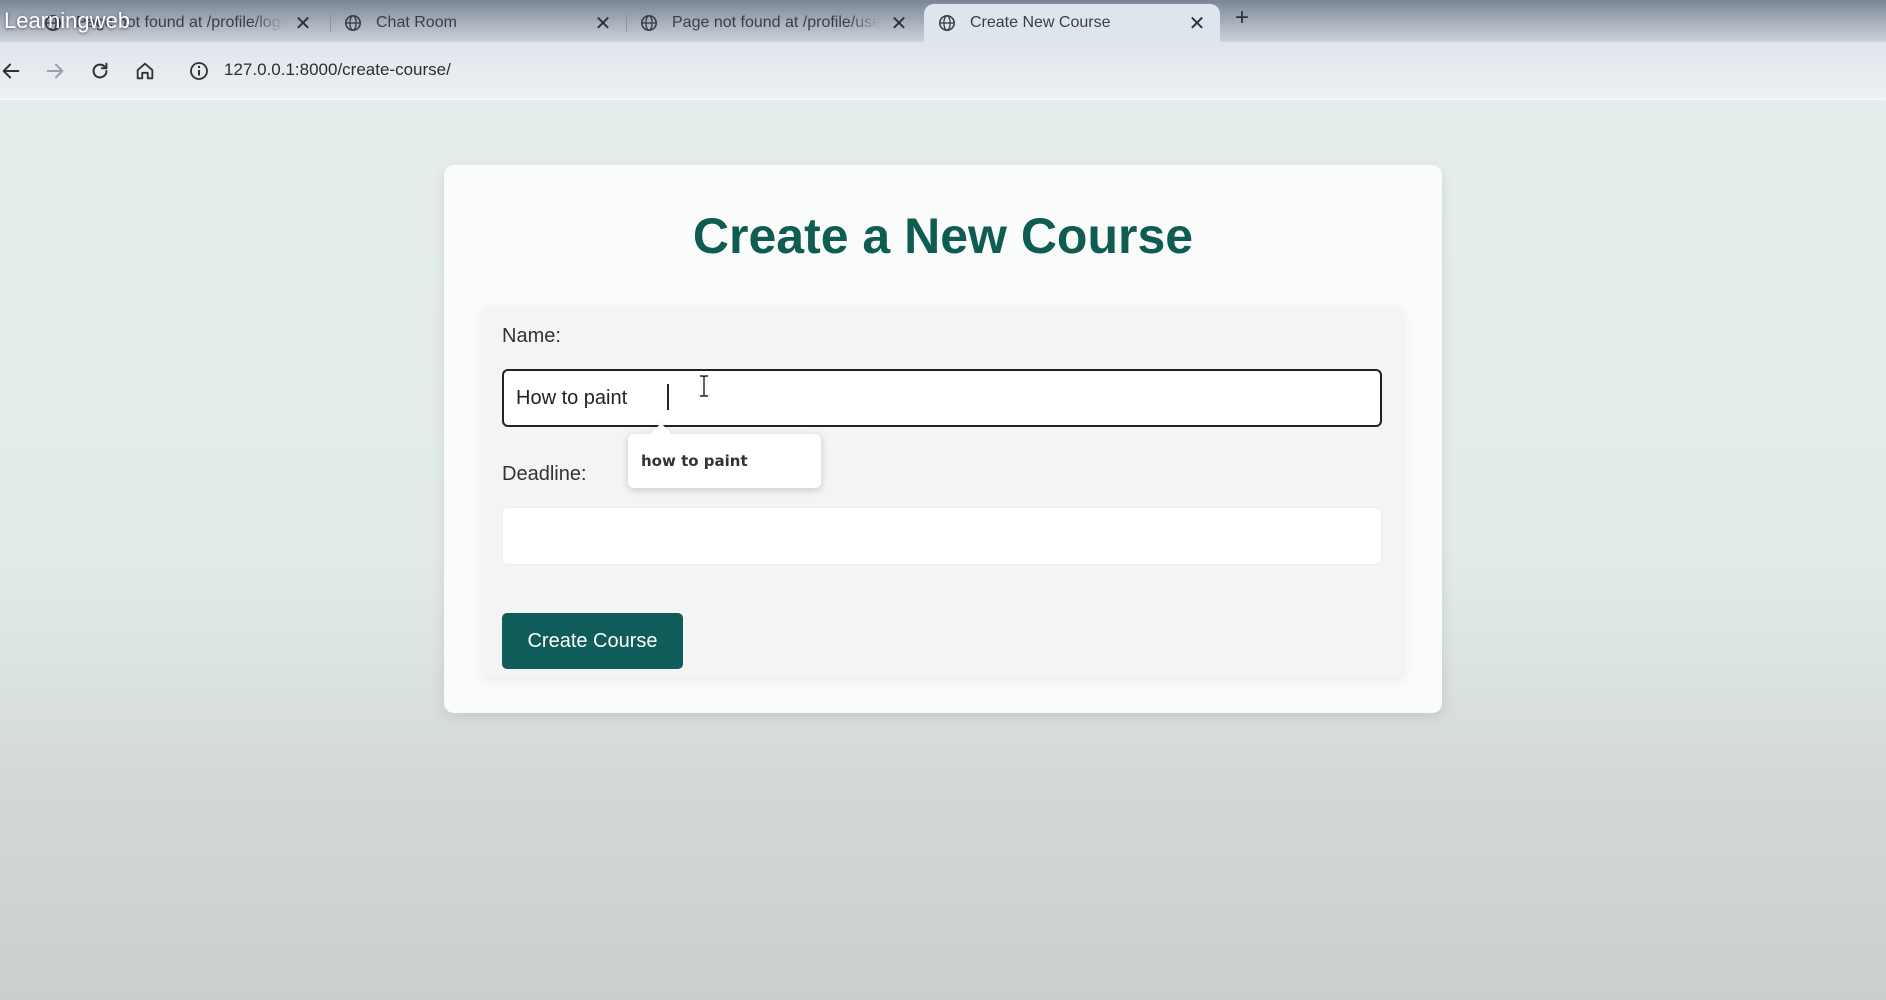 The height and width of the screenshot is (1000, 1886). I want to click on reload-icon, so click(100, 70).